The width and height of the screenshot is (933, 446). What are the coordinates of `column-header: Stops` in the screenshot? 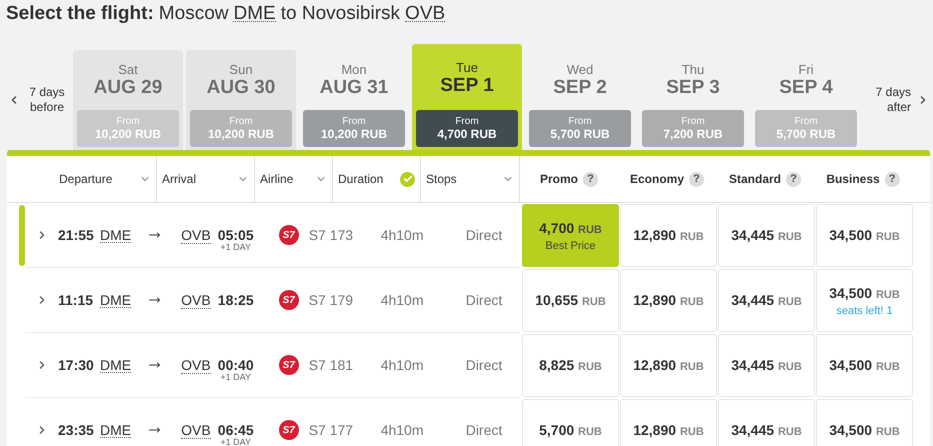 It's located at (470, 179).